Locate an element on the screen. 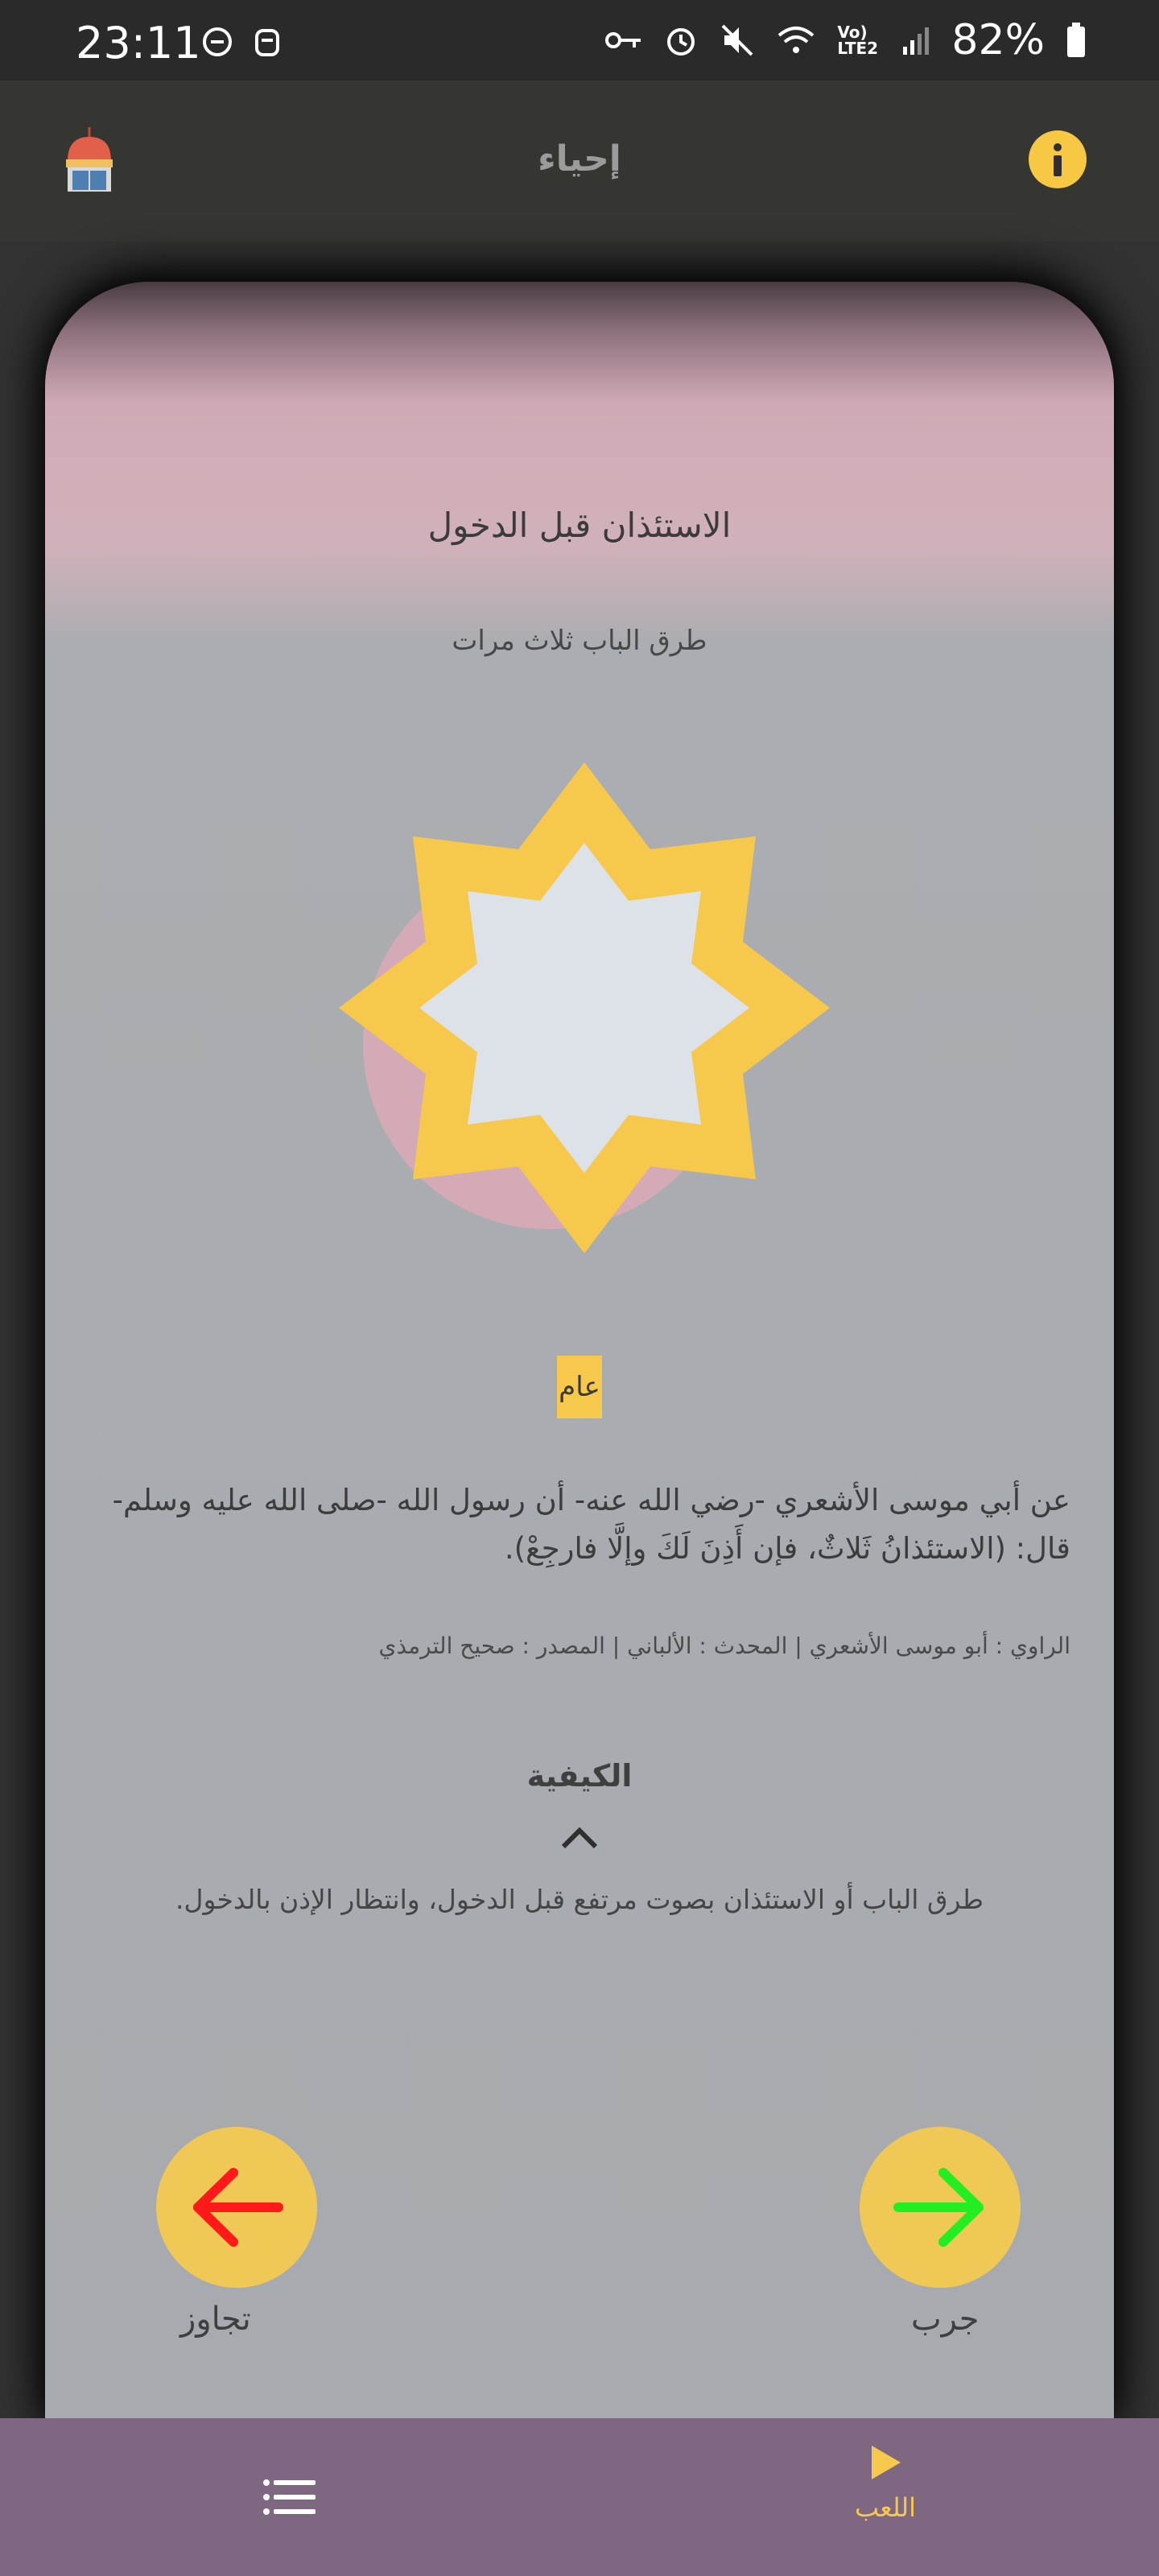 The width and height of the screenshot is (1159, 2576). arrow-right-icon is located at coordinates (938, 2207).